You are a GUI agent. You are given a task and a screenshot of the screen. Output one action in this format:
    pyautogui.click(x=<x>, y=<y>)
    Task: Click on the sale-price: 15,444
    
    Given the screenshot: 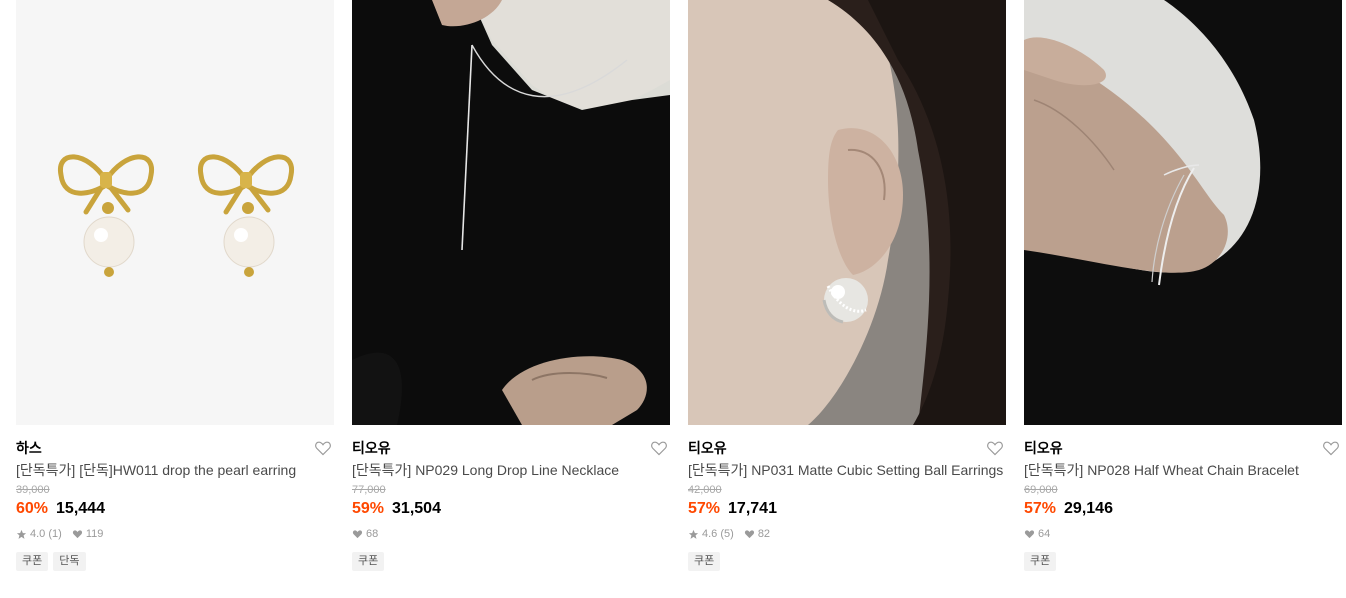 What is the action you would take?
    pyautogui.click(x=80, y=508)
    